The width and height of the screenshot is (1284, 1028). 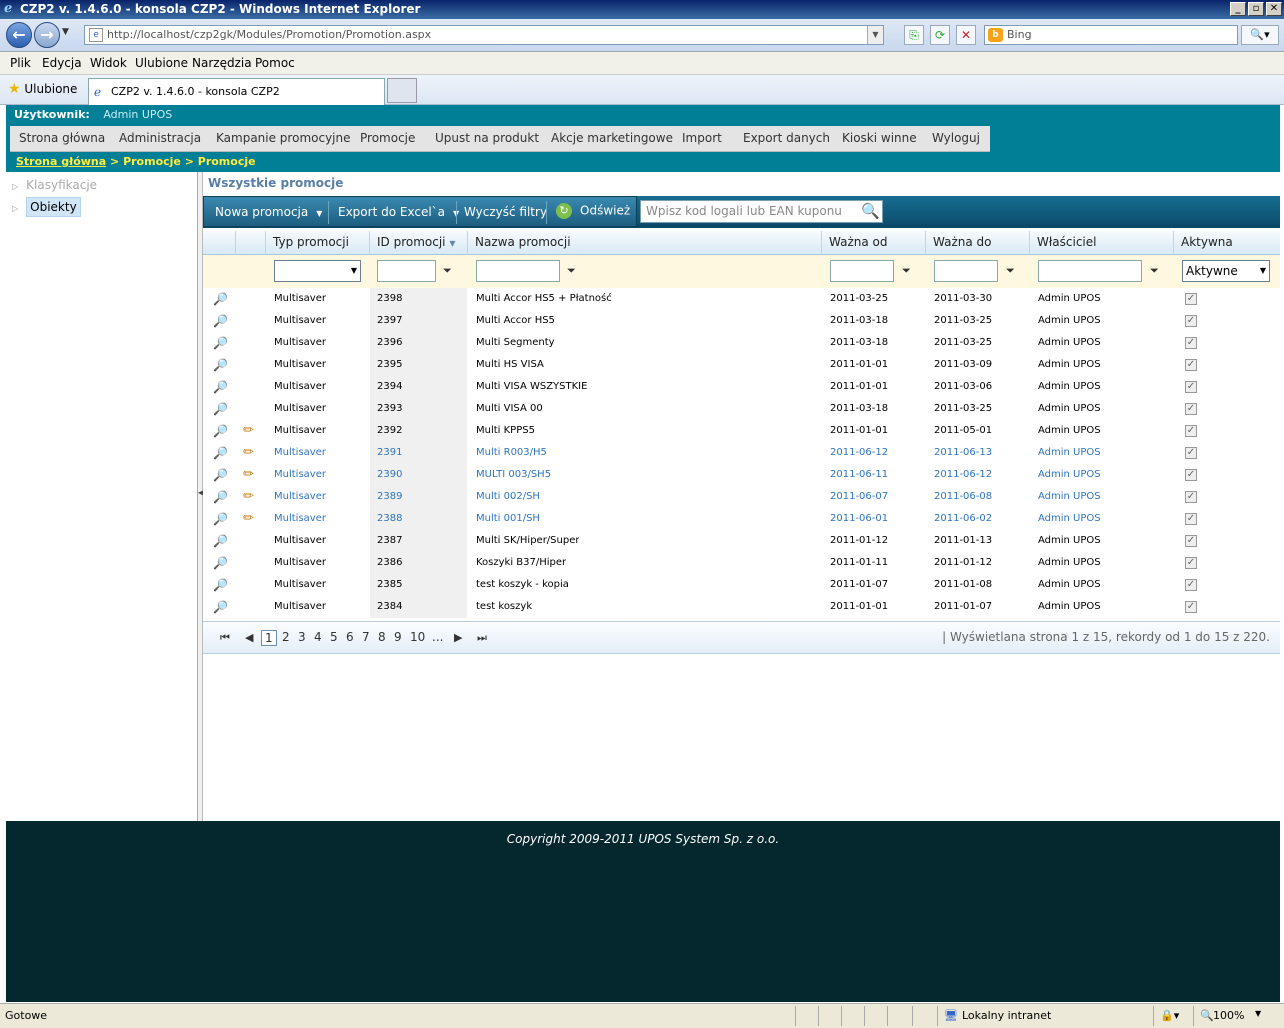 I want to click on stop-icon: ✕, so click(x=966, y=35).